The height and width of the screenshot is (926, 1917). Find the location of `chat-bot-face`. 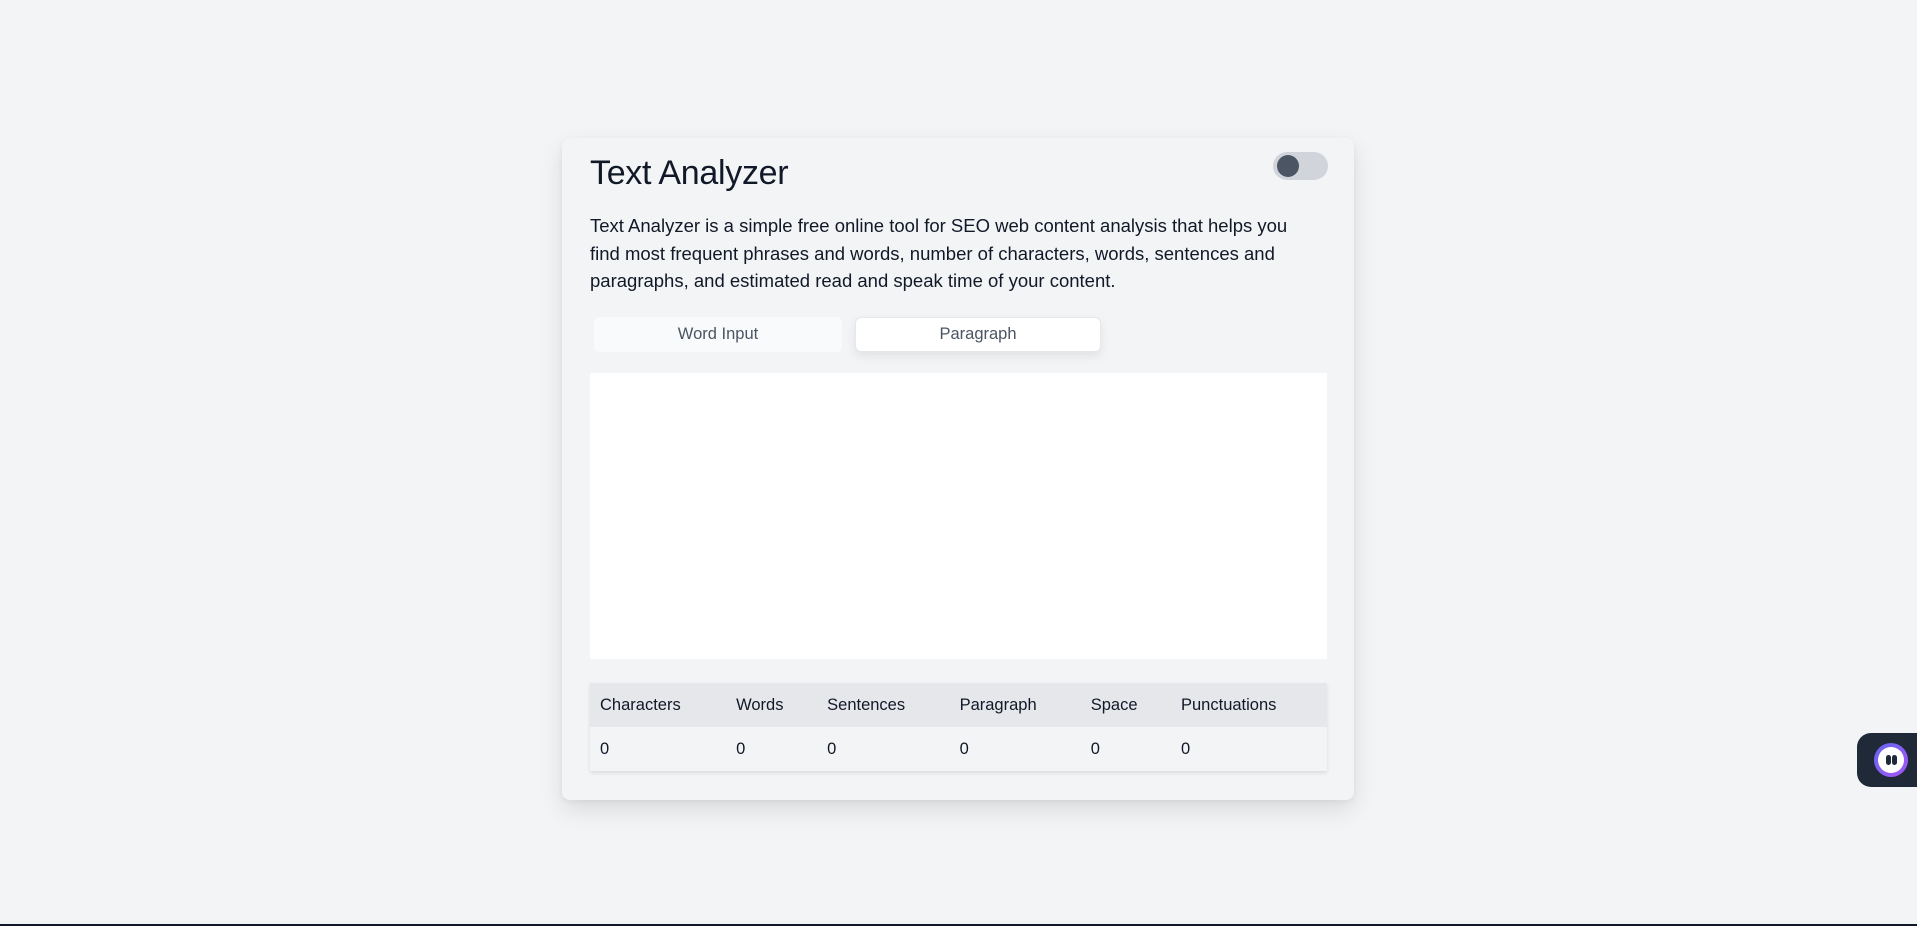

chat-bot-face is located at coordinates (1891, 760).